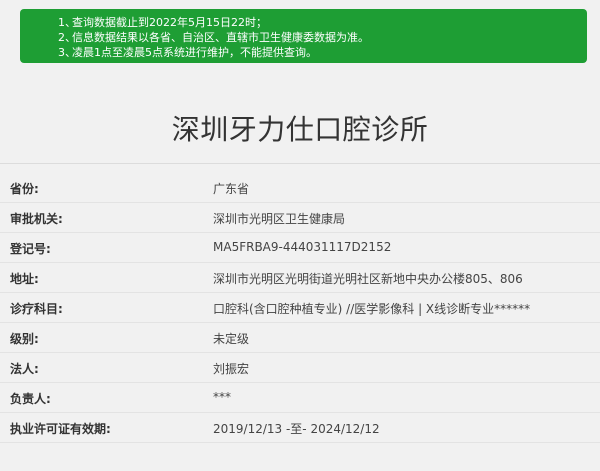 This screenshot has height=471, width=600. I want to click on notice-item-number: 1、, so click(67, 22).